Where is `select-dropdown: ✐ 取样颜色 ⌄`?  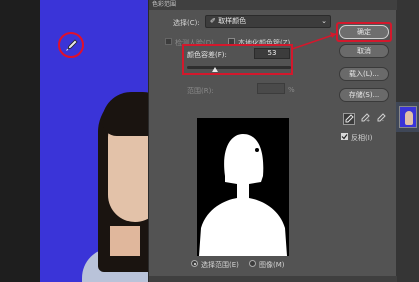
select-dropdown: ✐ 取样颜色 ⌄ is located at coordinates (268, 21).